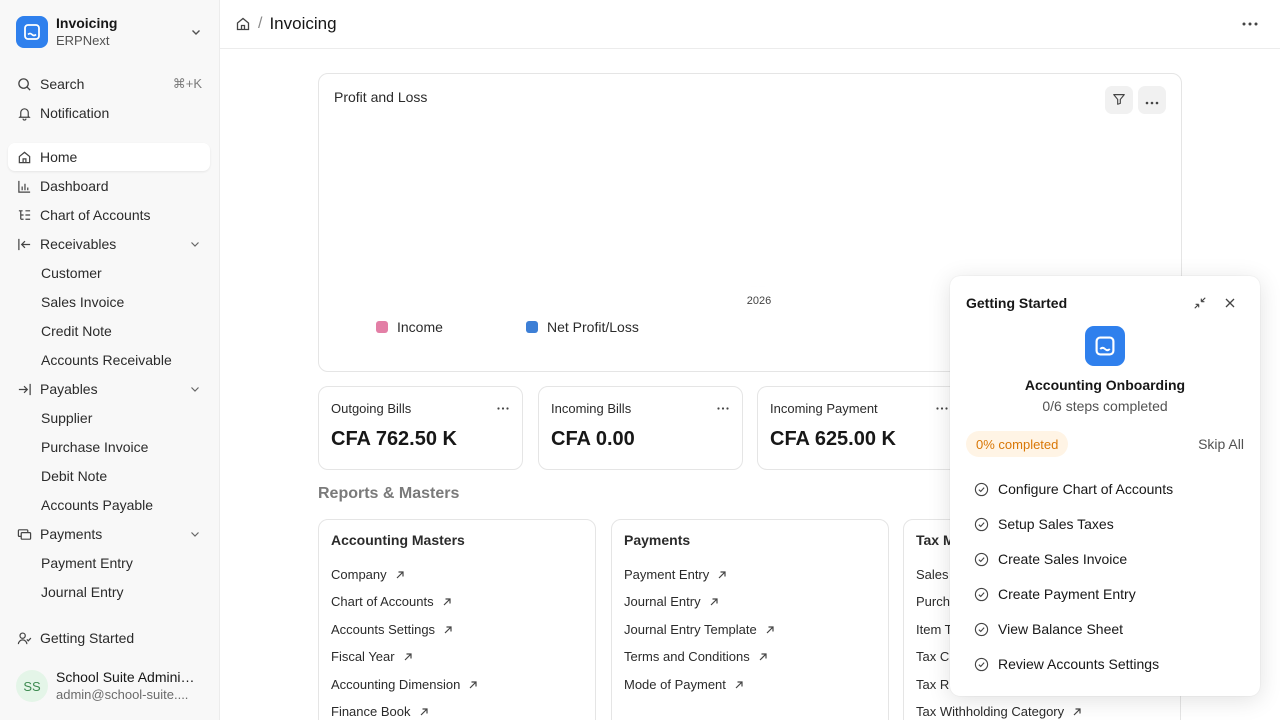 The height and width of the screenshot is (720, 1280). Describe the element at coordinates (95, 215) in the screenshot. I see `sidebar-item-label: Chart of Accounts` at that location.